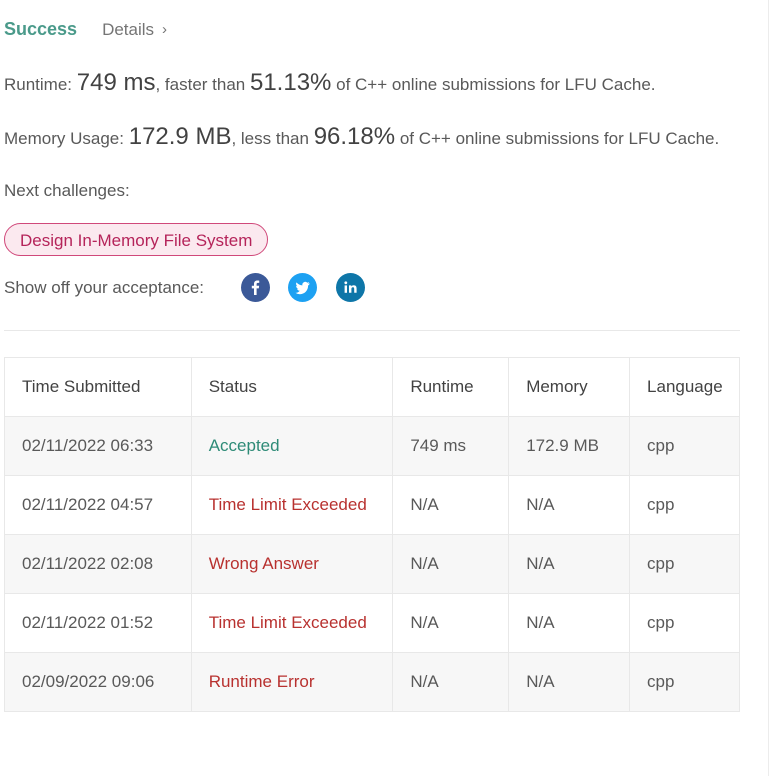  Describe the element at coordinates (292, 564) in the screenshot. I see `submission-status-link: Wrong Answer` at that location.